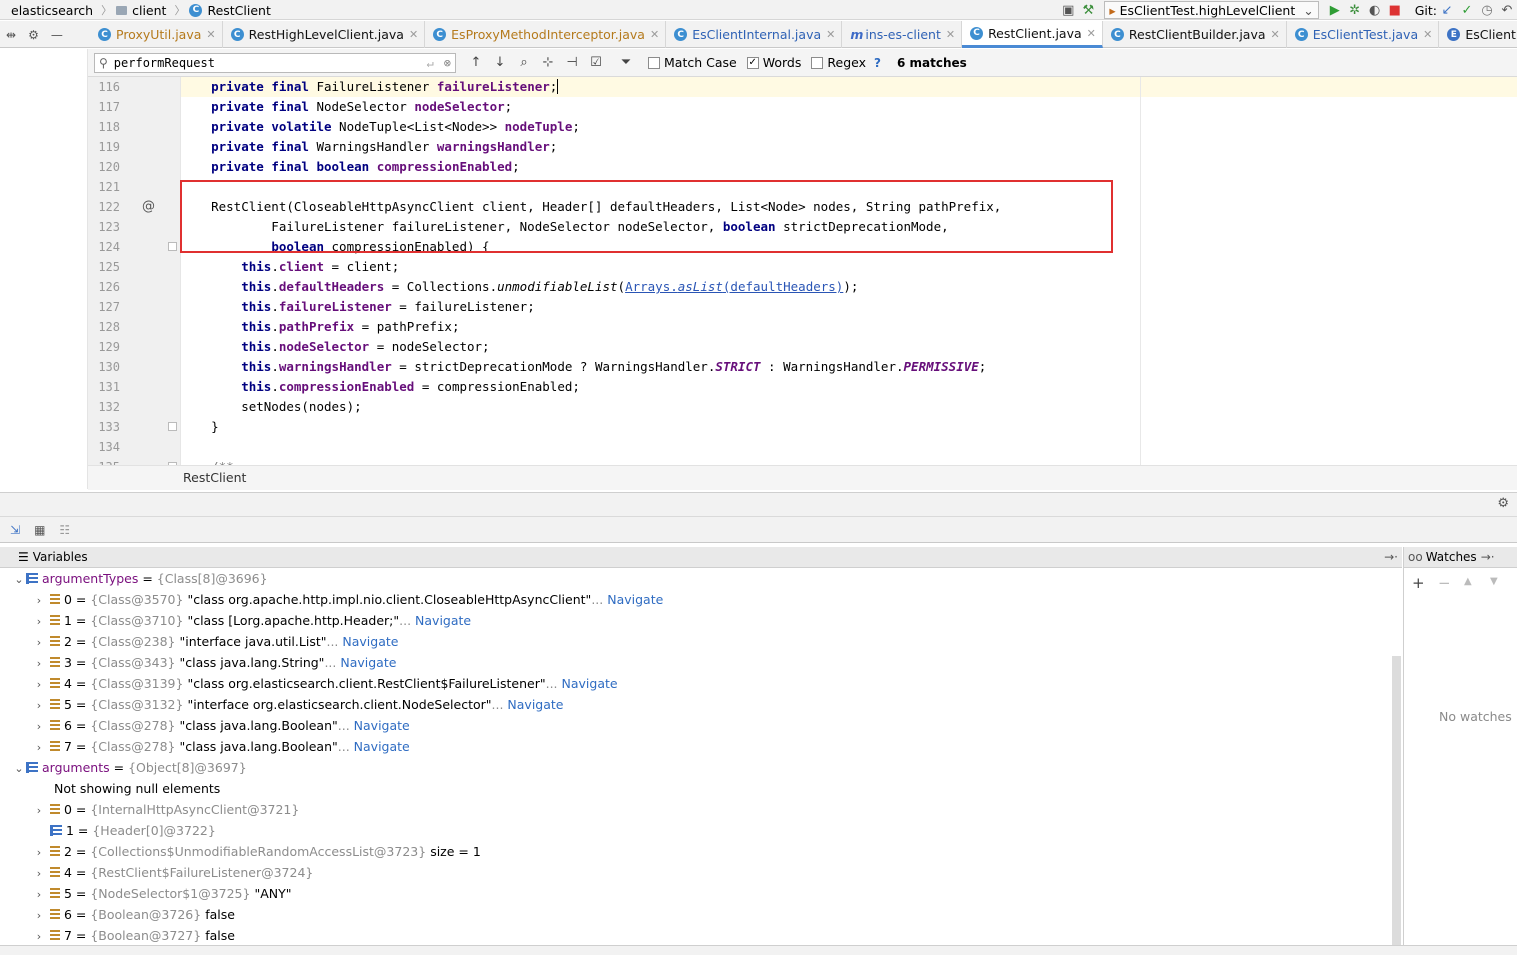 The width and height of the screenshot is (1517, 955). I want to click on remove-occurrence-icon: ⊣, so click(572, 63).